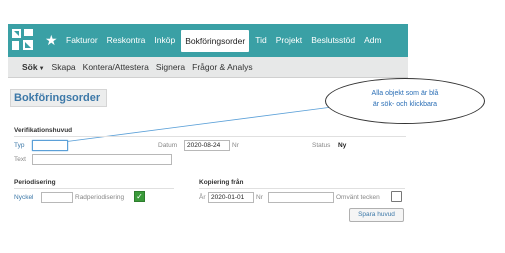 This screenshot has width=505, height=253. Describe the element at coordinates (342, 145) in the screenshot. I see `status-value: Ny` at that location.